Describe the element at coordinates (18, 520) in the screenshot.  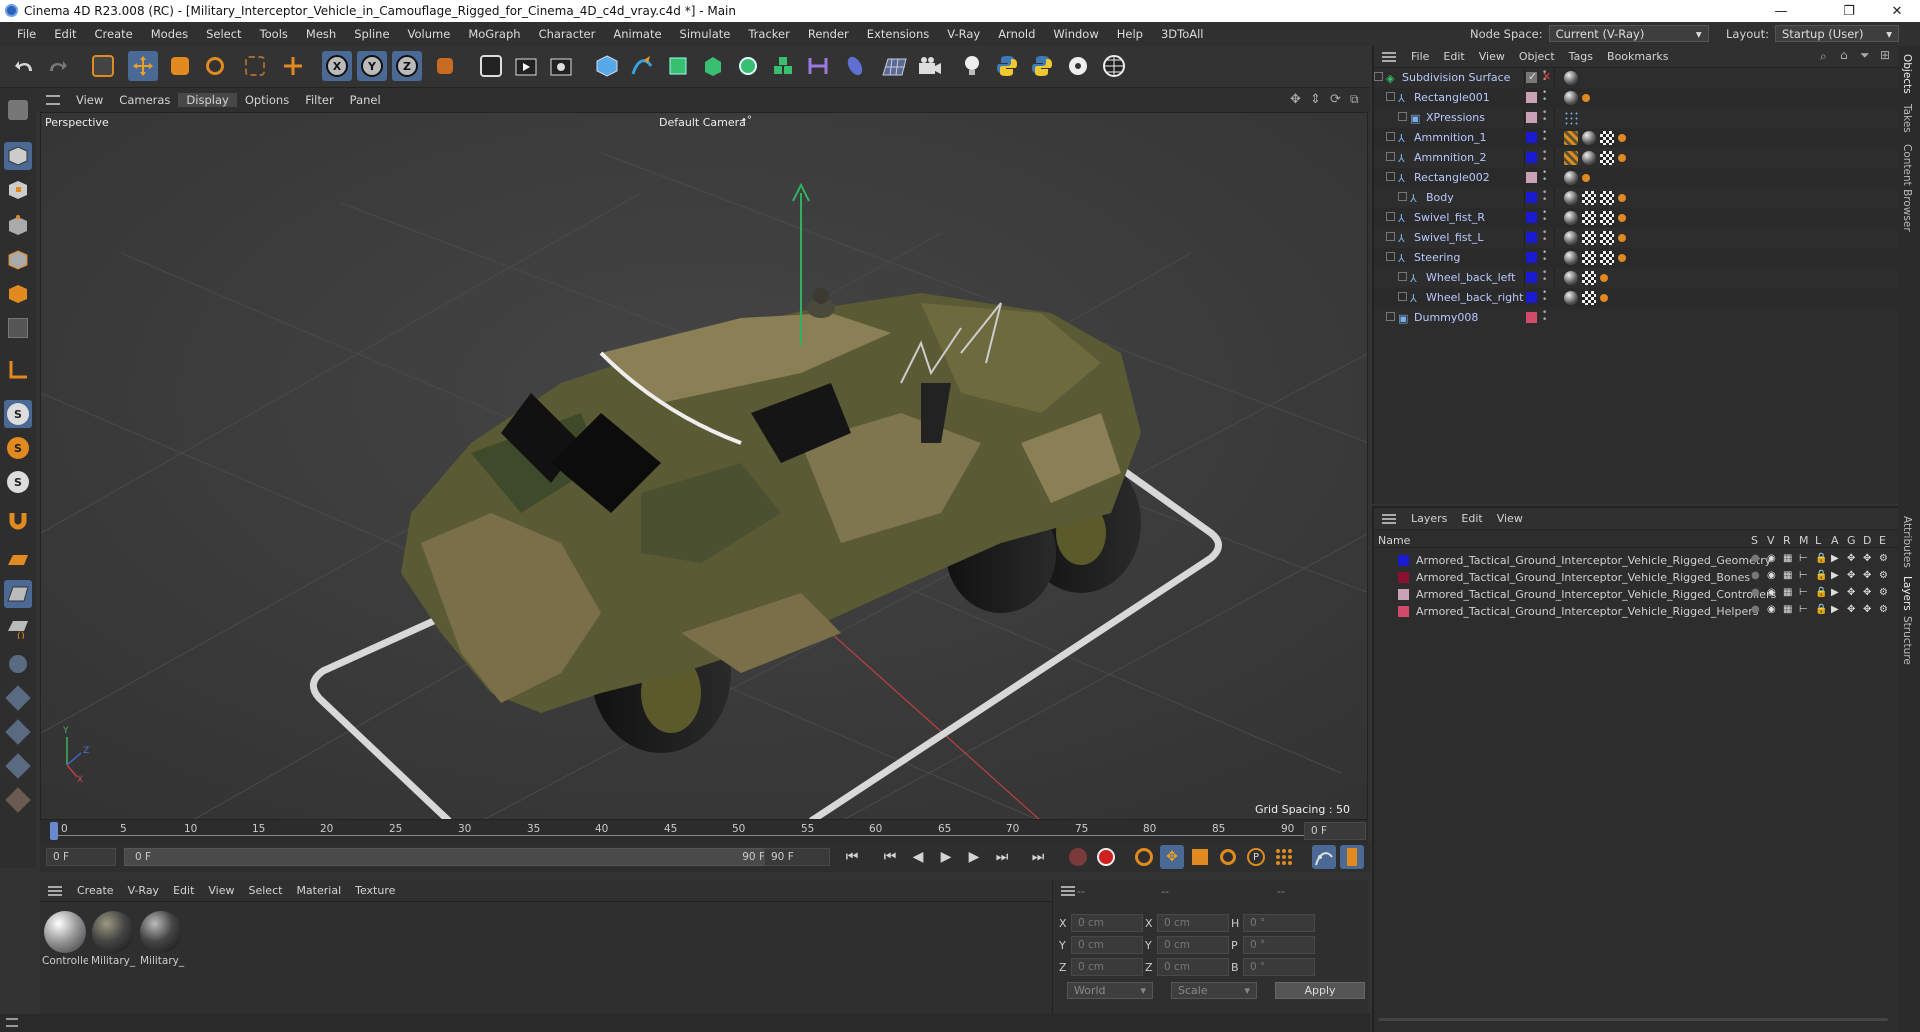
I see `magnet-button` at that location.